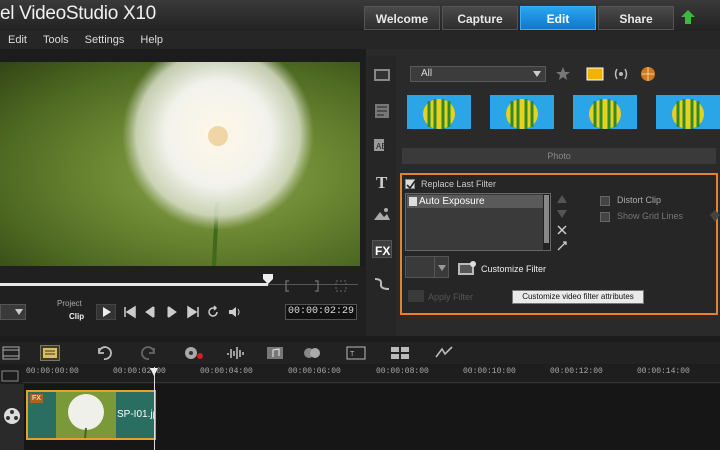  What do you see at coordinates (150, 312) in the screenshot?
I see `previous-frame-icon` at bounding box center [150, 312].